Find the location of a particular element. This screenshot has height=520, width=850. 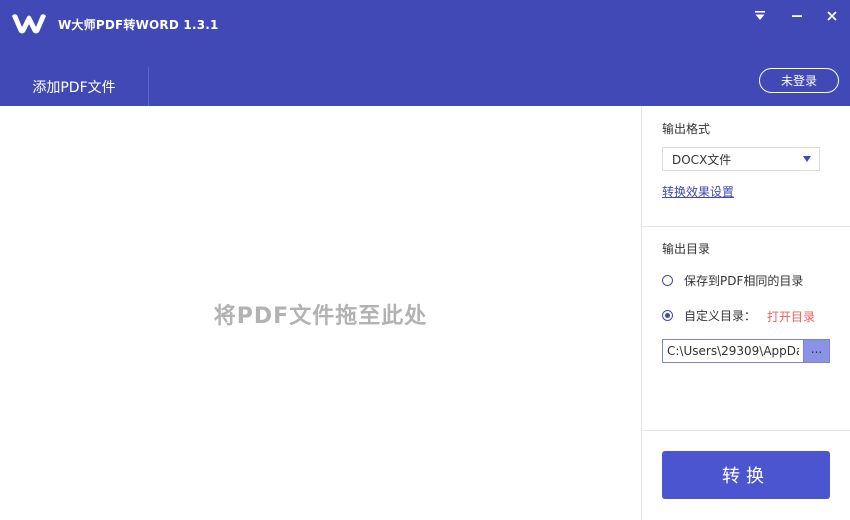

output-format-value: DOCX文件 is located at coordinates (702, 159).